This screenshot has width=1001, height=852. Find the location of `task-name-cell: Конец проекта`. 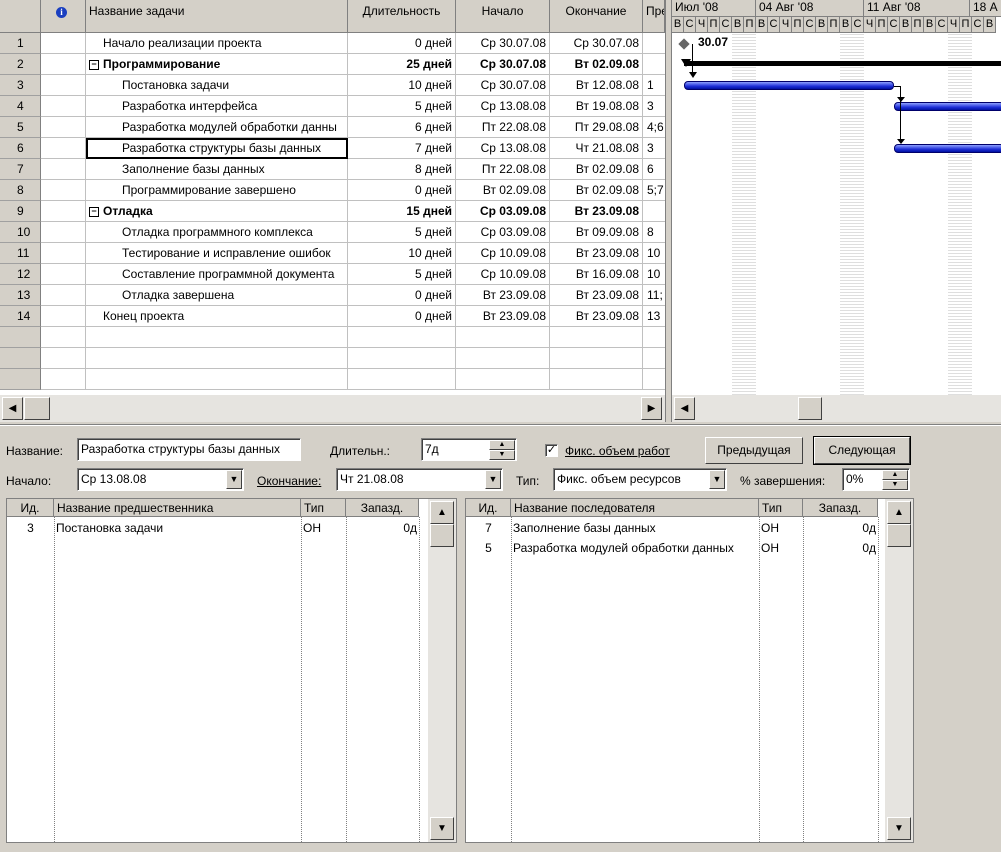

task-name-cell: Конец проекта is located at coordinates (217, 316).